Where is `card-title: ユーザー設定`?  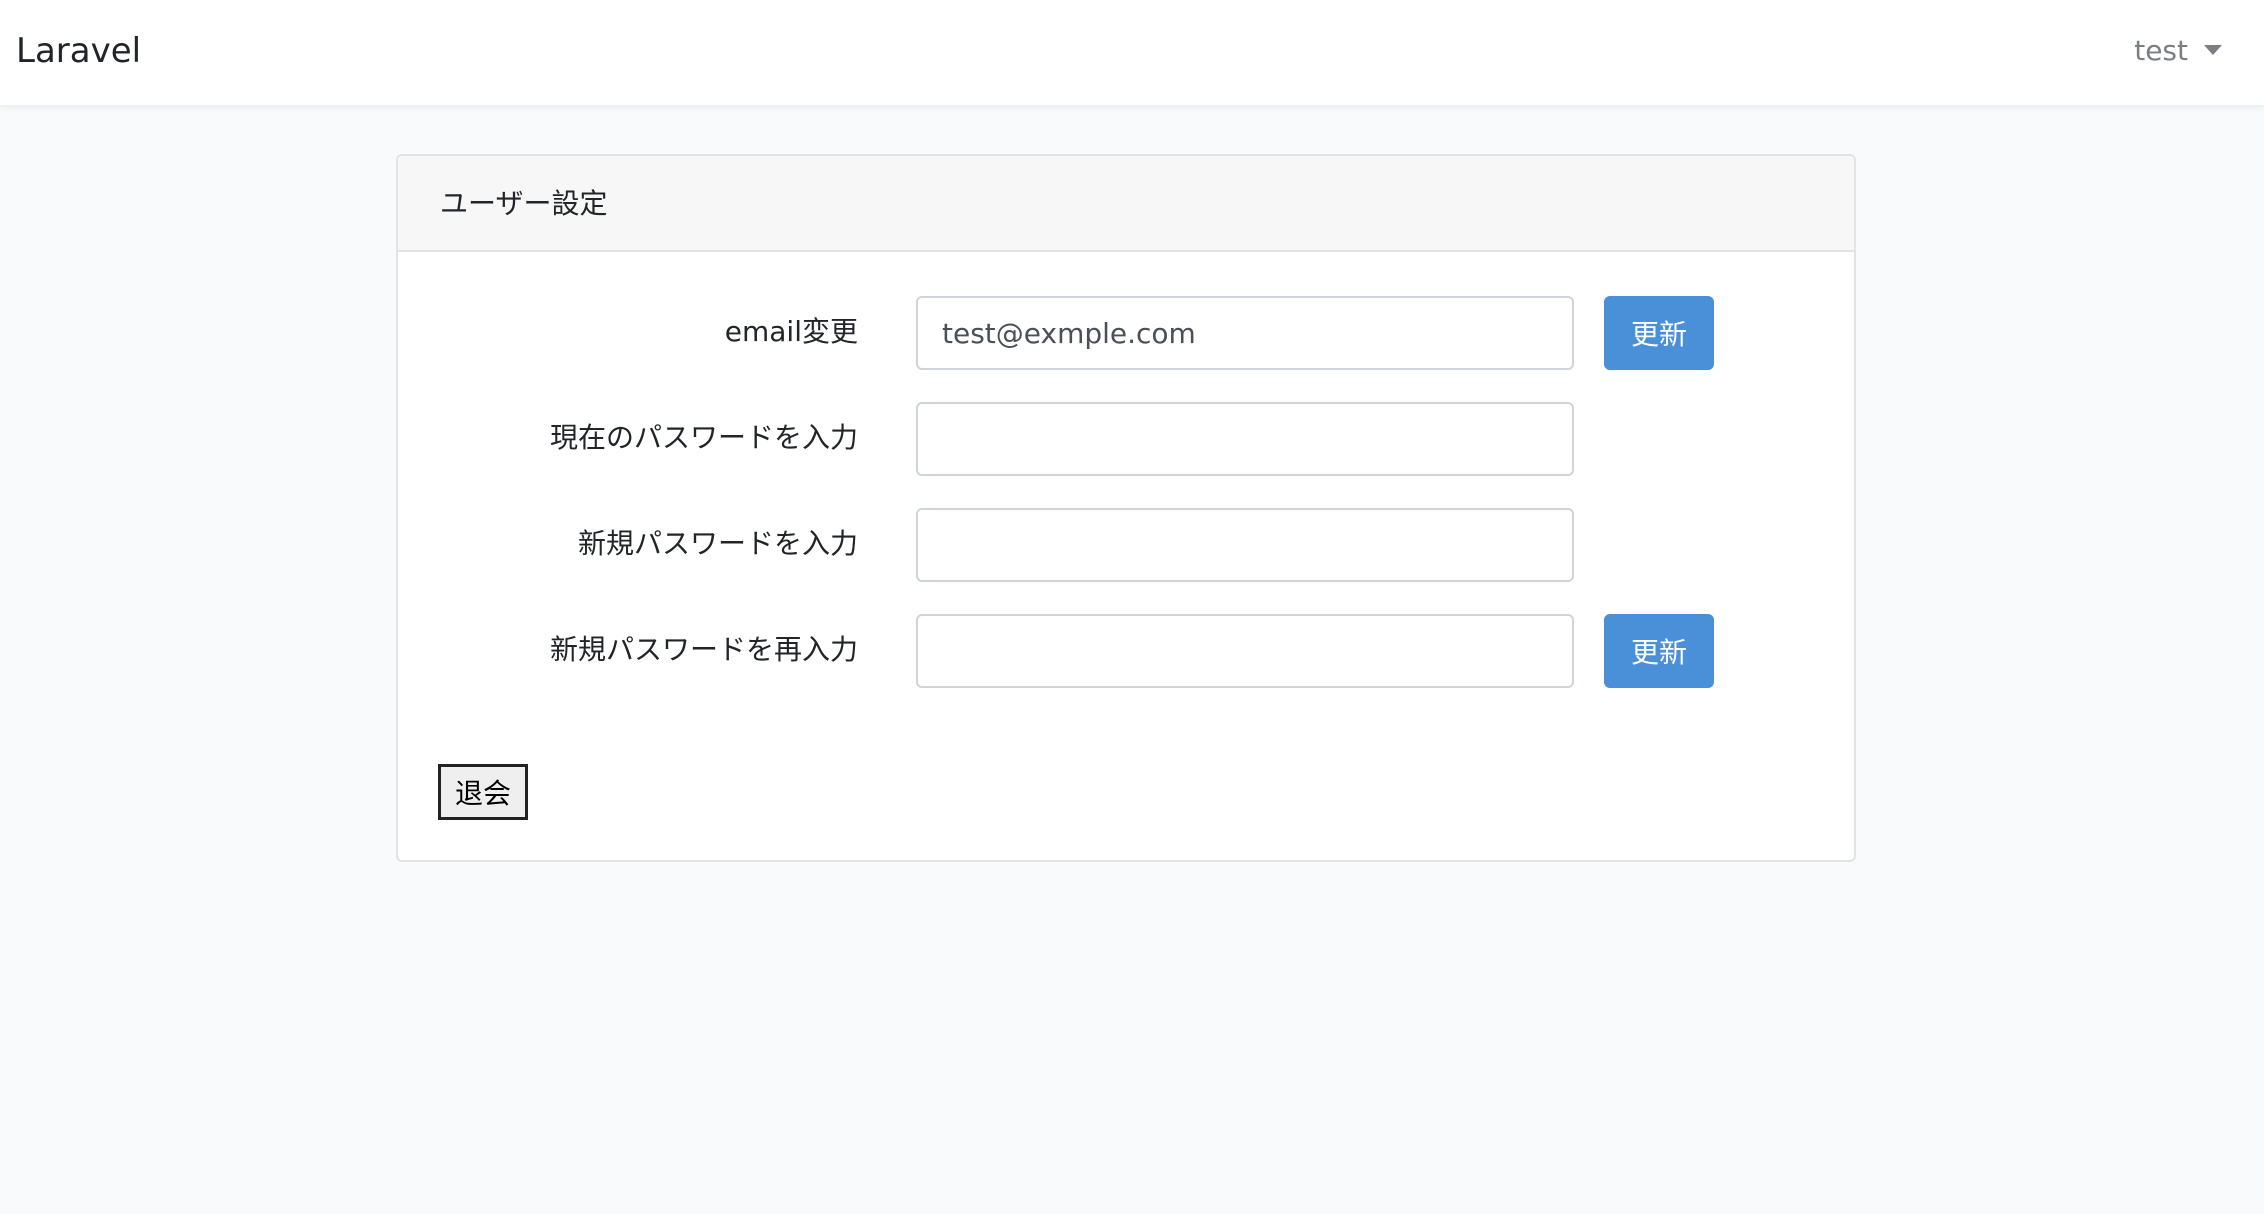
card-title: ユーザー設定 is located at coordinates (524, 203).